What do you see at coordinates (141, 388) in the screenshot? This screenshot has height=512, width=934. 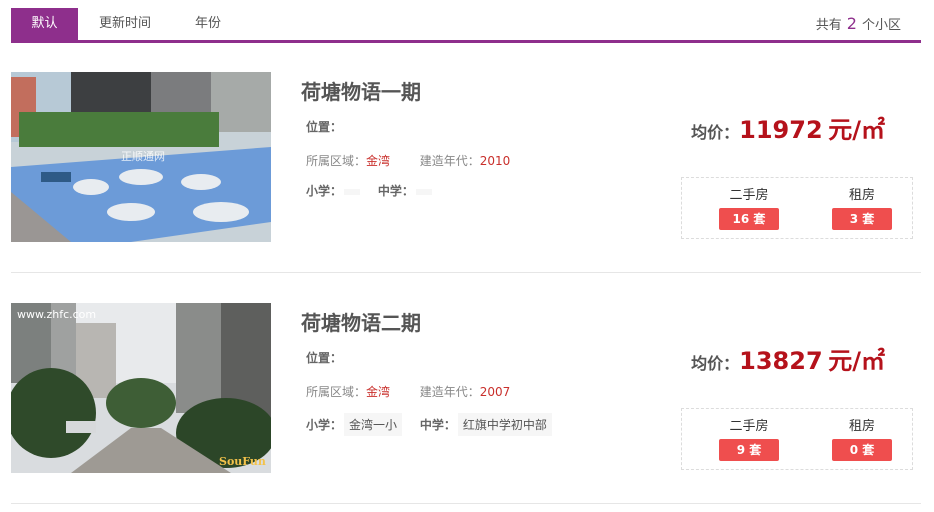 I see `listing-thumbnail: www.zhfc.com SouFun` at bounding box center [141, 388].